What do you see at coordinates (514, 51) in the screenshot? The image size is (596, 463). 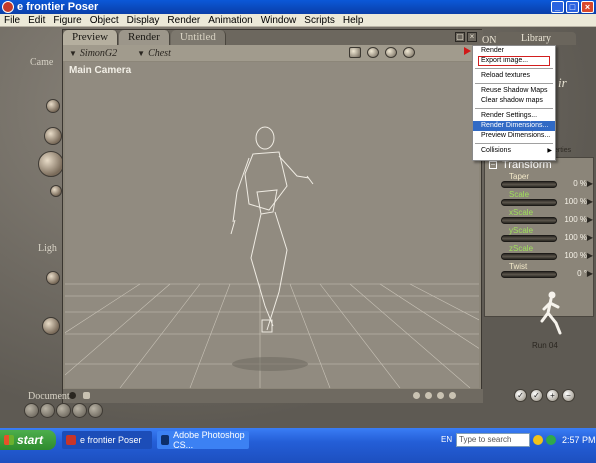 I see `menu-item-render: Render` at bounding box center [514, 51].